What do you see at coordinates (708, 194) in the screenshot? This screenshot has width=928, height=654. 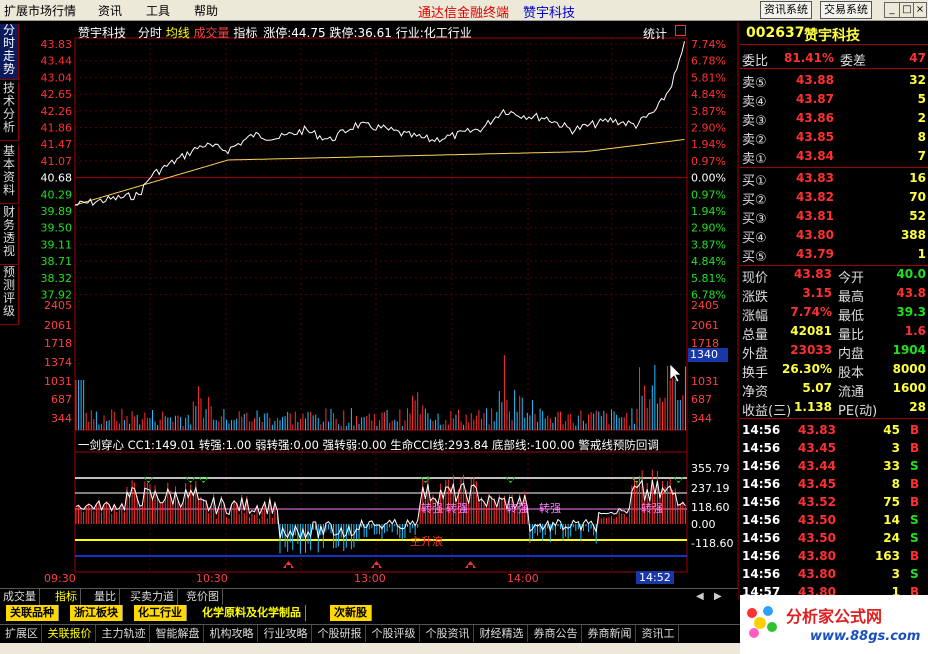 I see `percent-tick-label: 0.97%` at bounding box center [708, 194].